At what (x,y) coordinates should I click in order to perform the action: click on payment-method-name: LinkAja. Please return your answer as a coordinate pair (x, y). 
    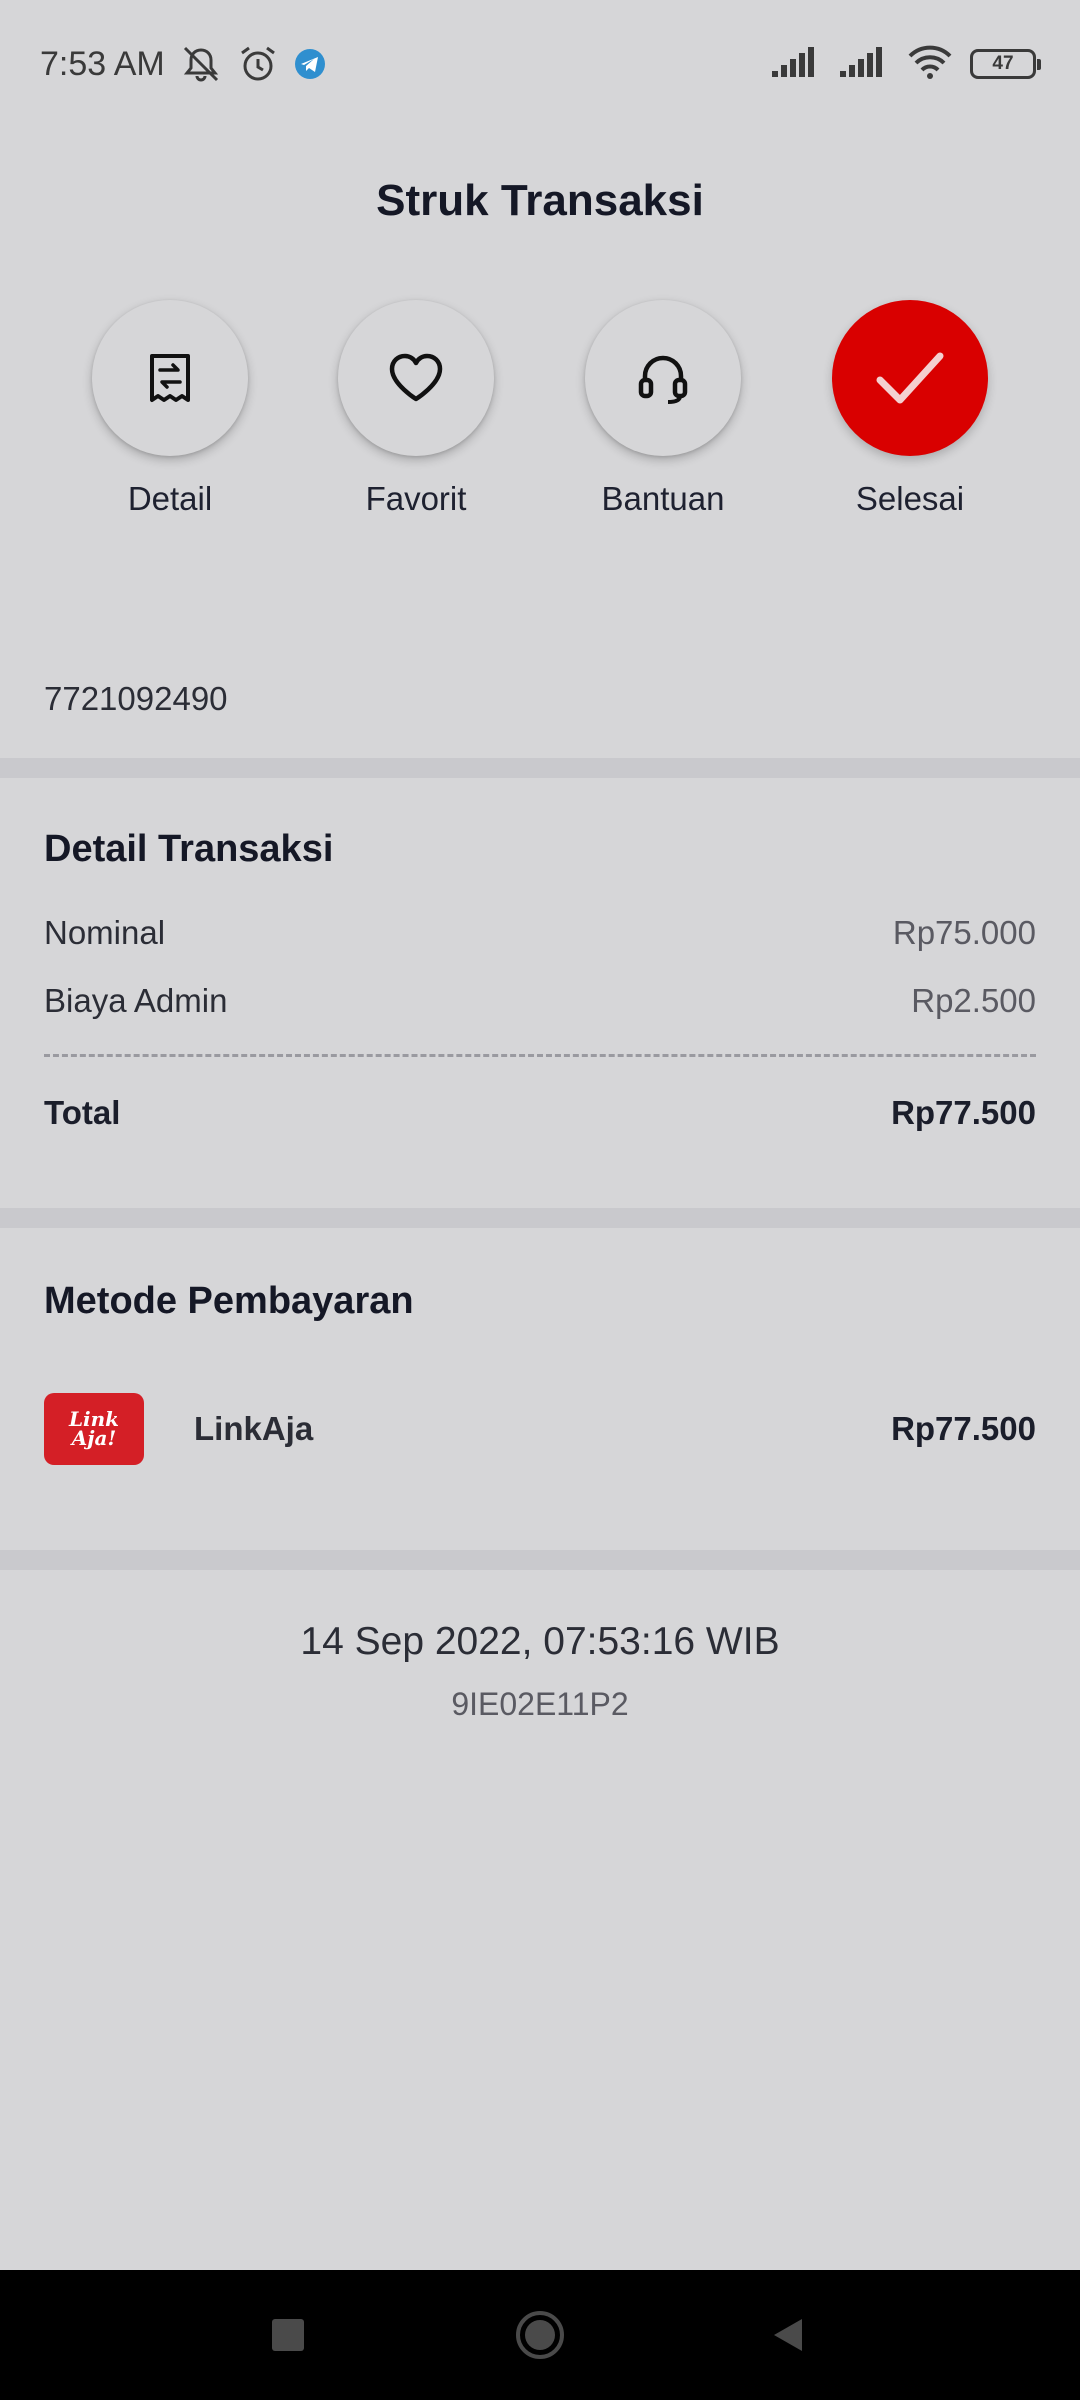
    Looking at the image, I should click on (254, 1428).